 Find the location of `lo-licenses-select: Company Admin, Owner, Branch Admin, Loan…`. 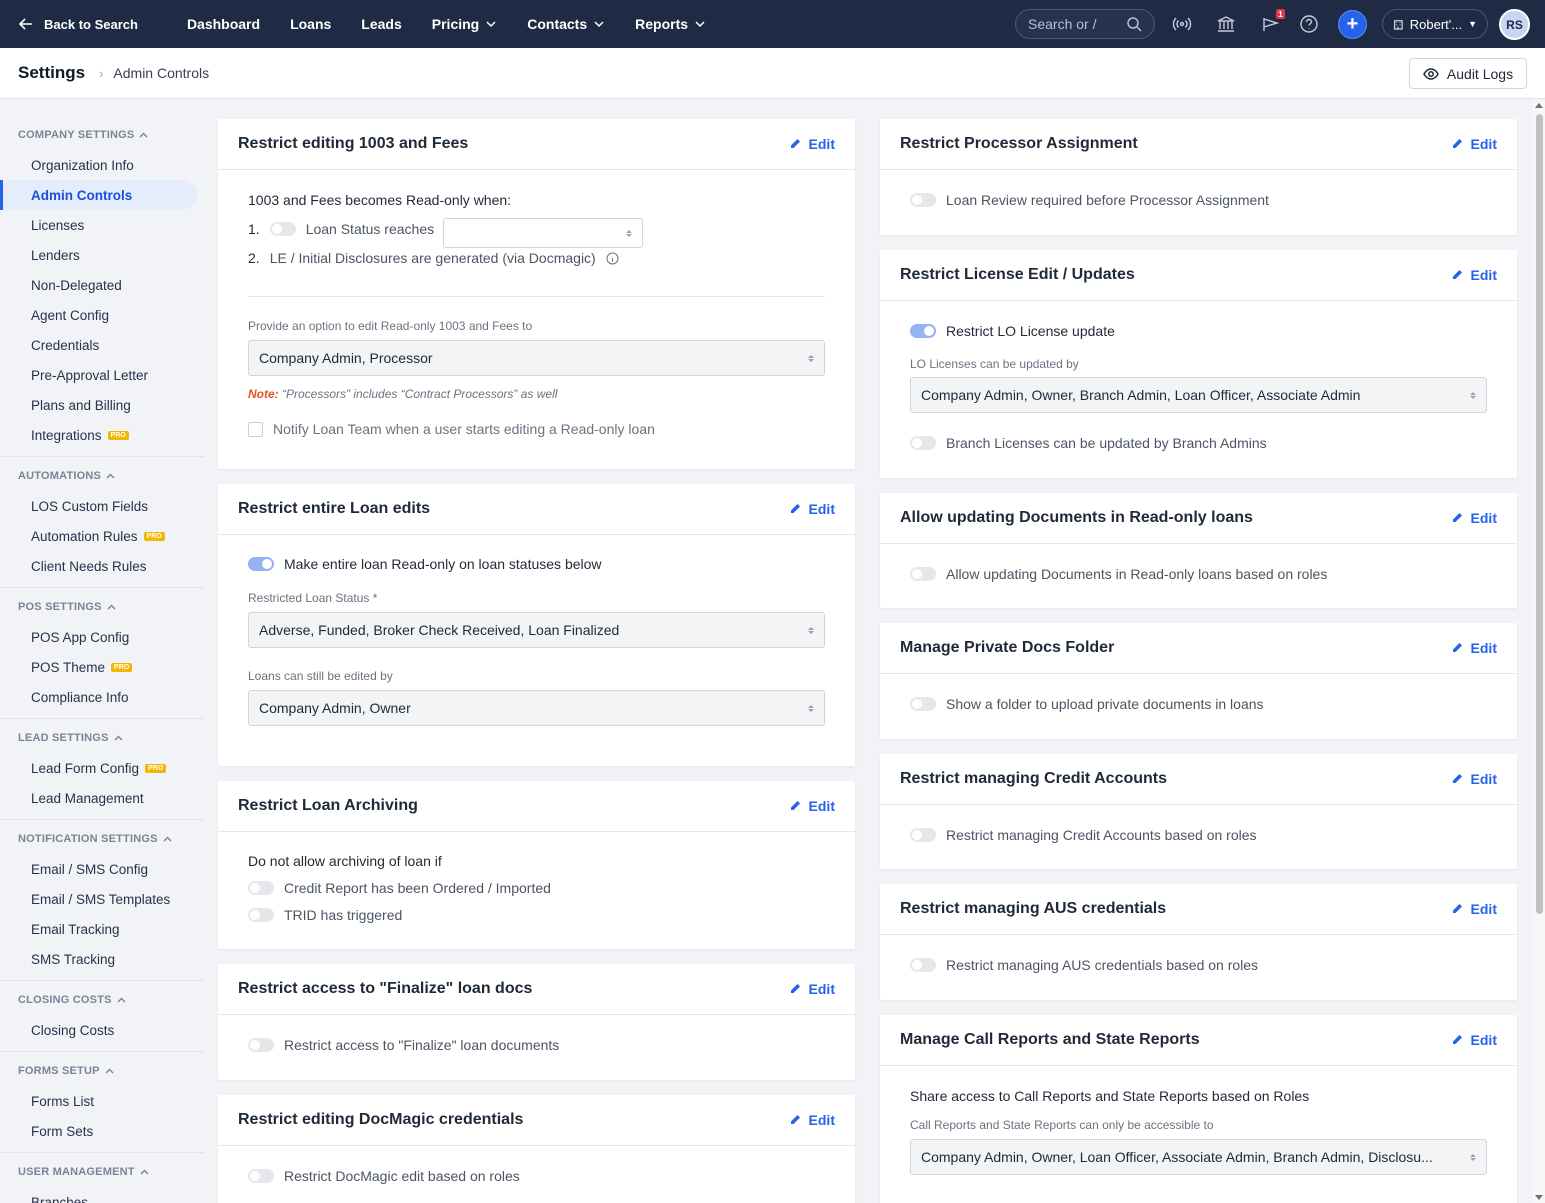

lo-licenses-select: Company Admin, Owner, Branch Admin, Loan… is located at coordinates (1198, 395).